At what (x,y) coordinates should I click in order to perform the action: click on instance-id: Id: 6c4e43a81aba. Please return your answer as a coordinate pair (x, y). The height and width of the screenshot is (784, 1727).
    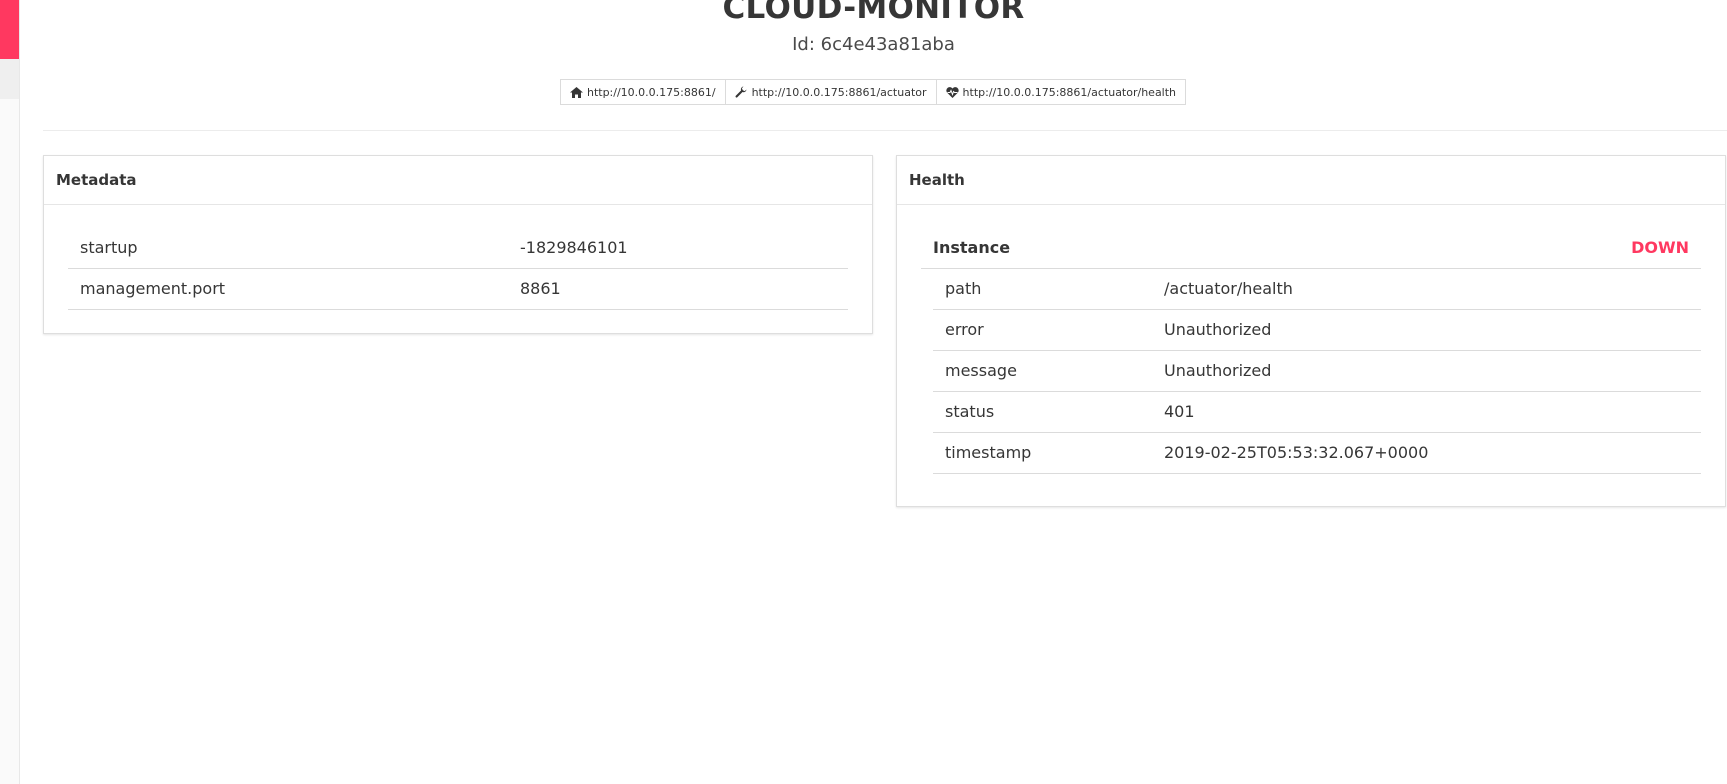
    Looking at the image, I should click on (873, 44).